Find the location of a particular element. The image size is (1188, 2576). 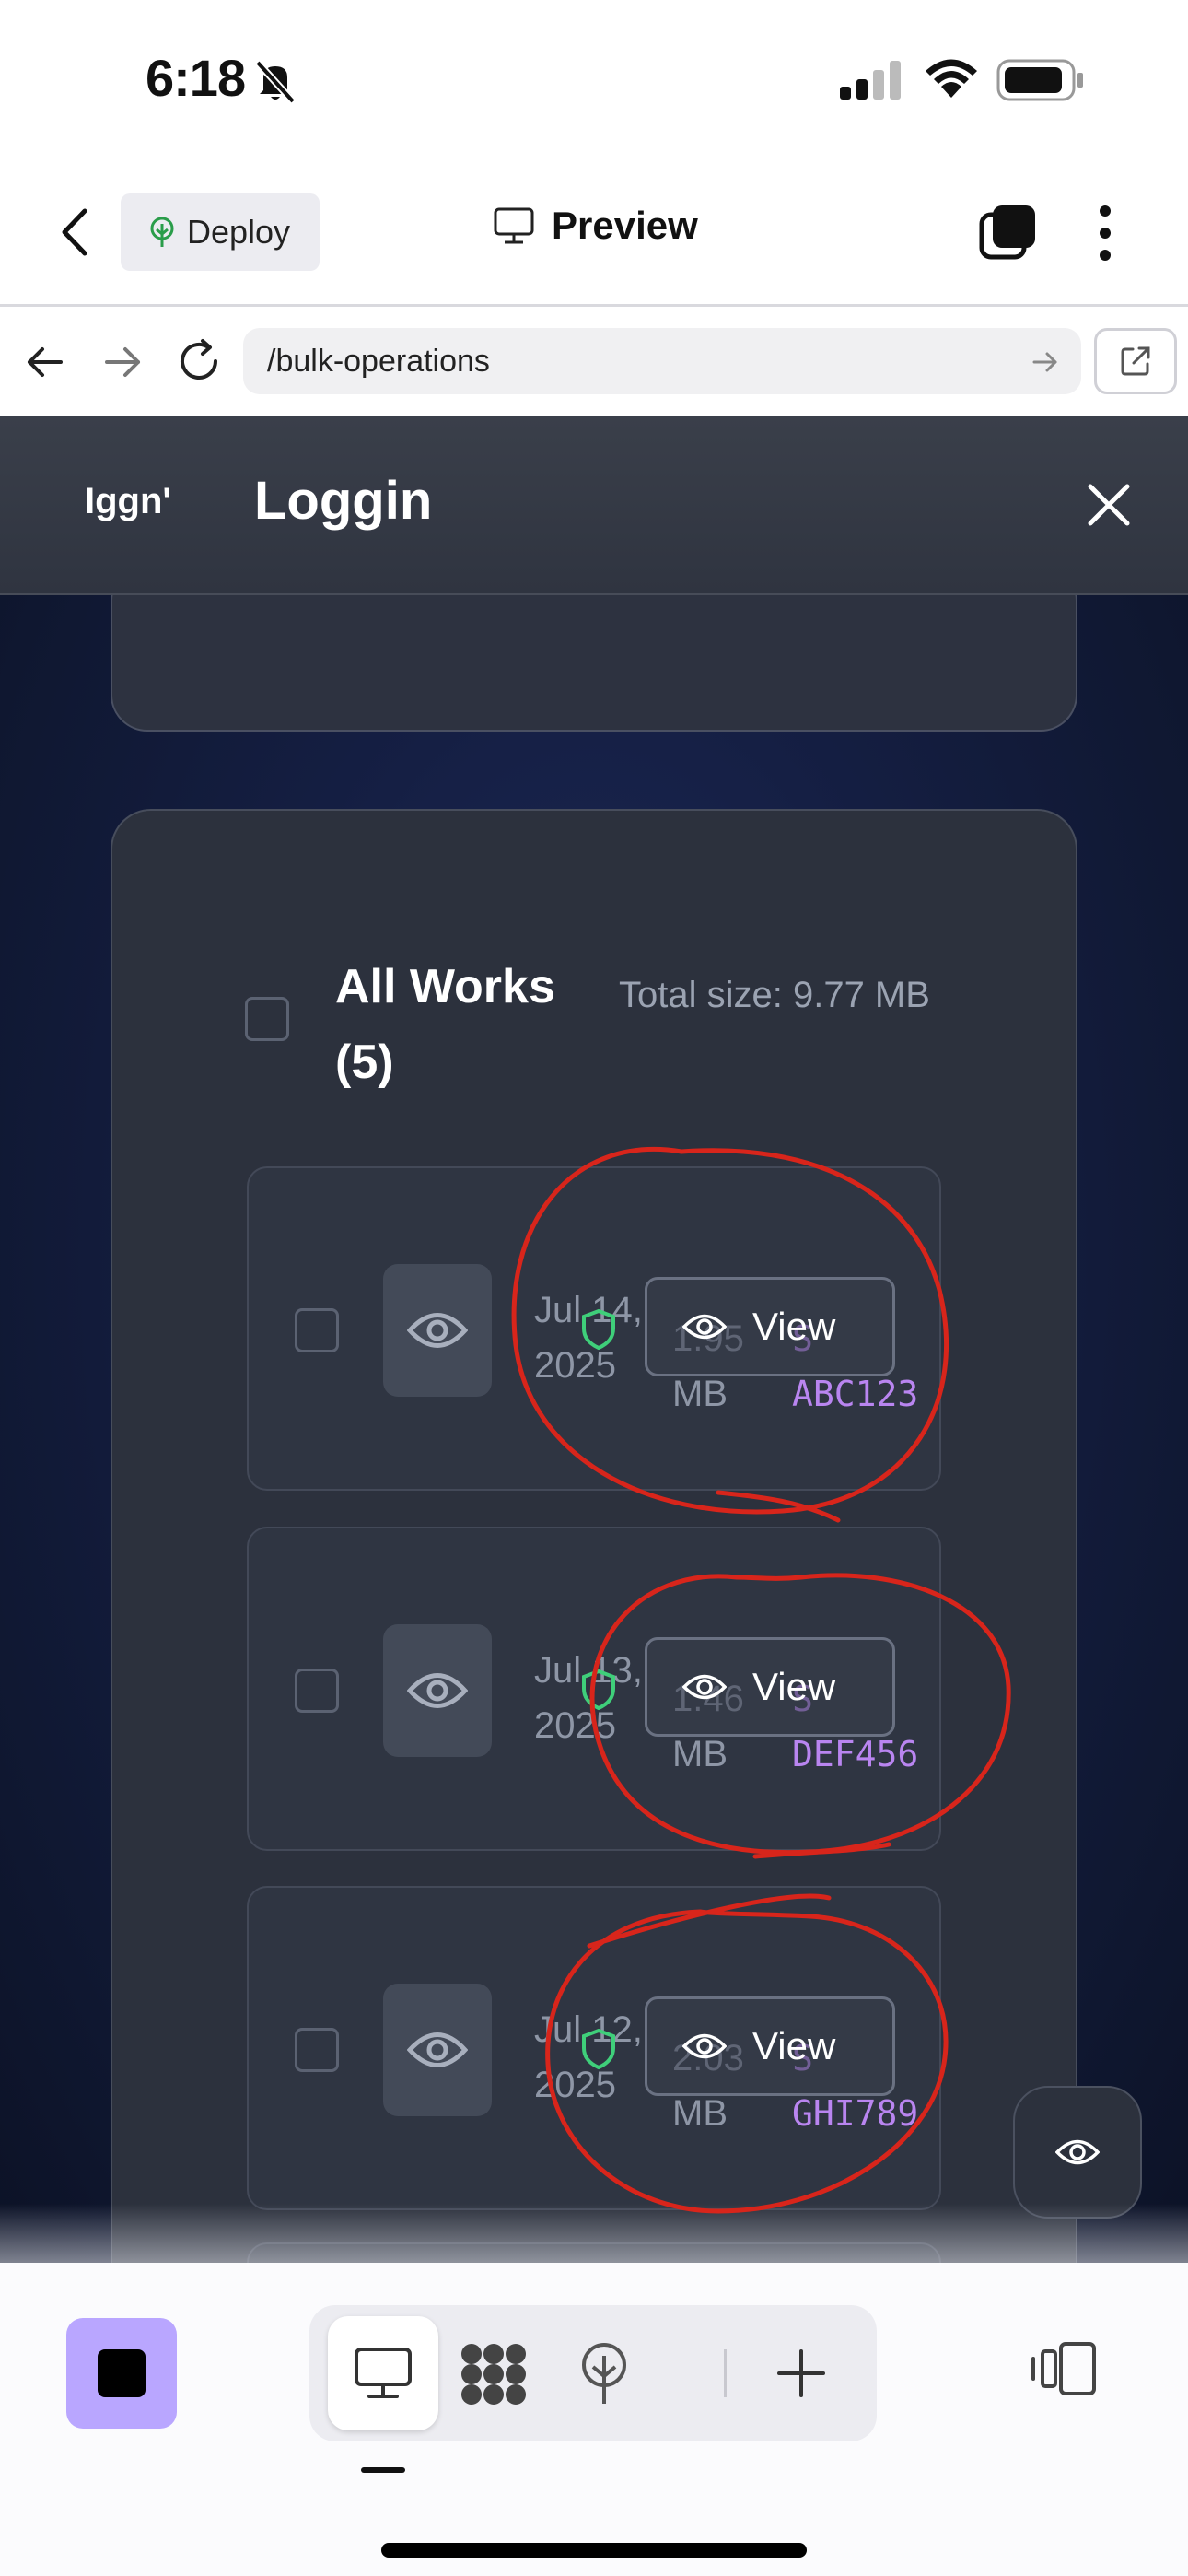

deploy-button: Deploy is located at coordinates (220, 232).